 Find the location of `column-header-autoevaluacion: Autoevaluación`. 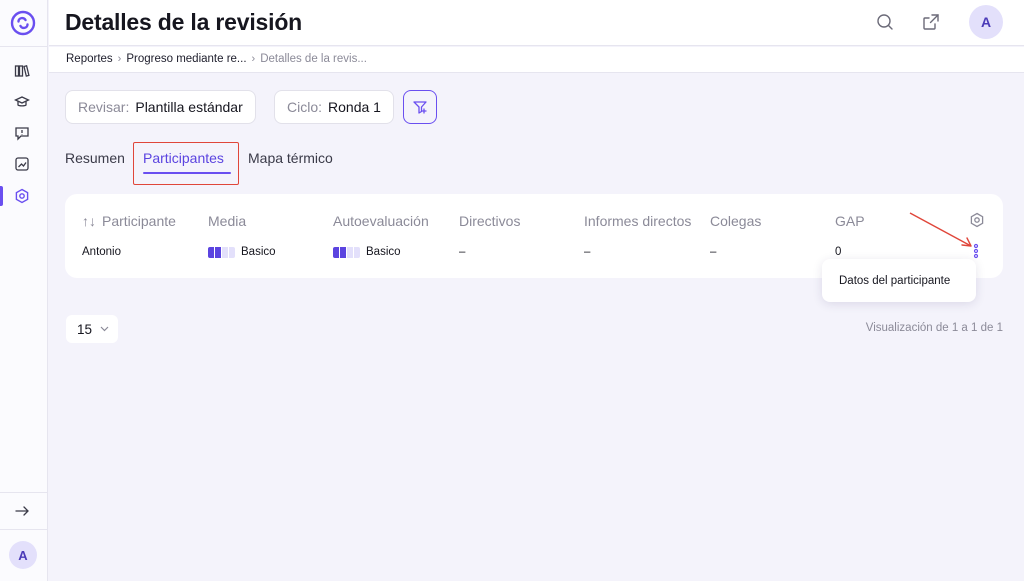

column-header-autoevaluacion: Autoevaluación is located at coordinates (381, 221).